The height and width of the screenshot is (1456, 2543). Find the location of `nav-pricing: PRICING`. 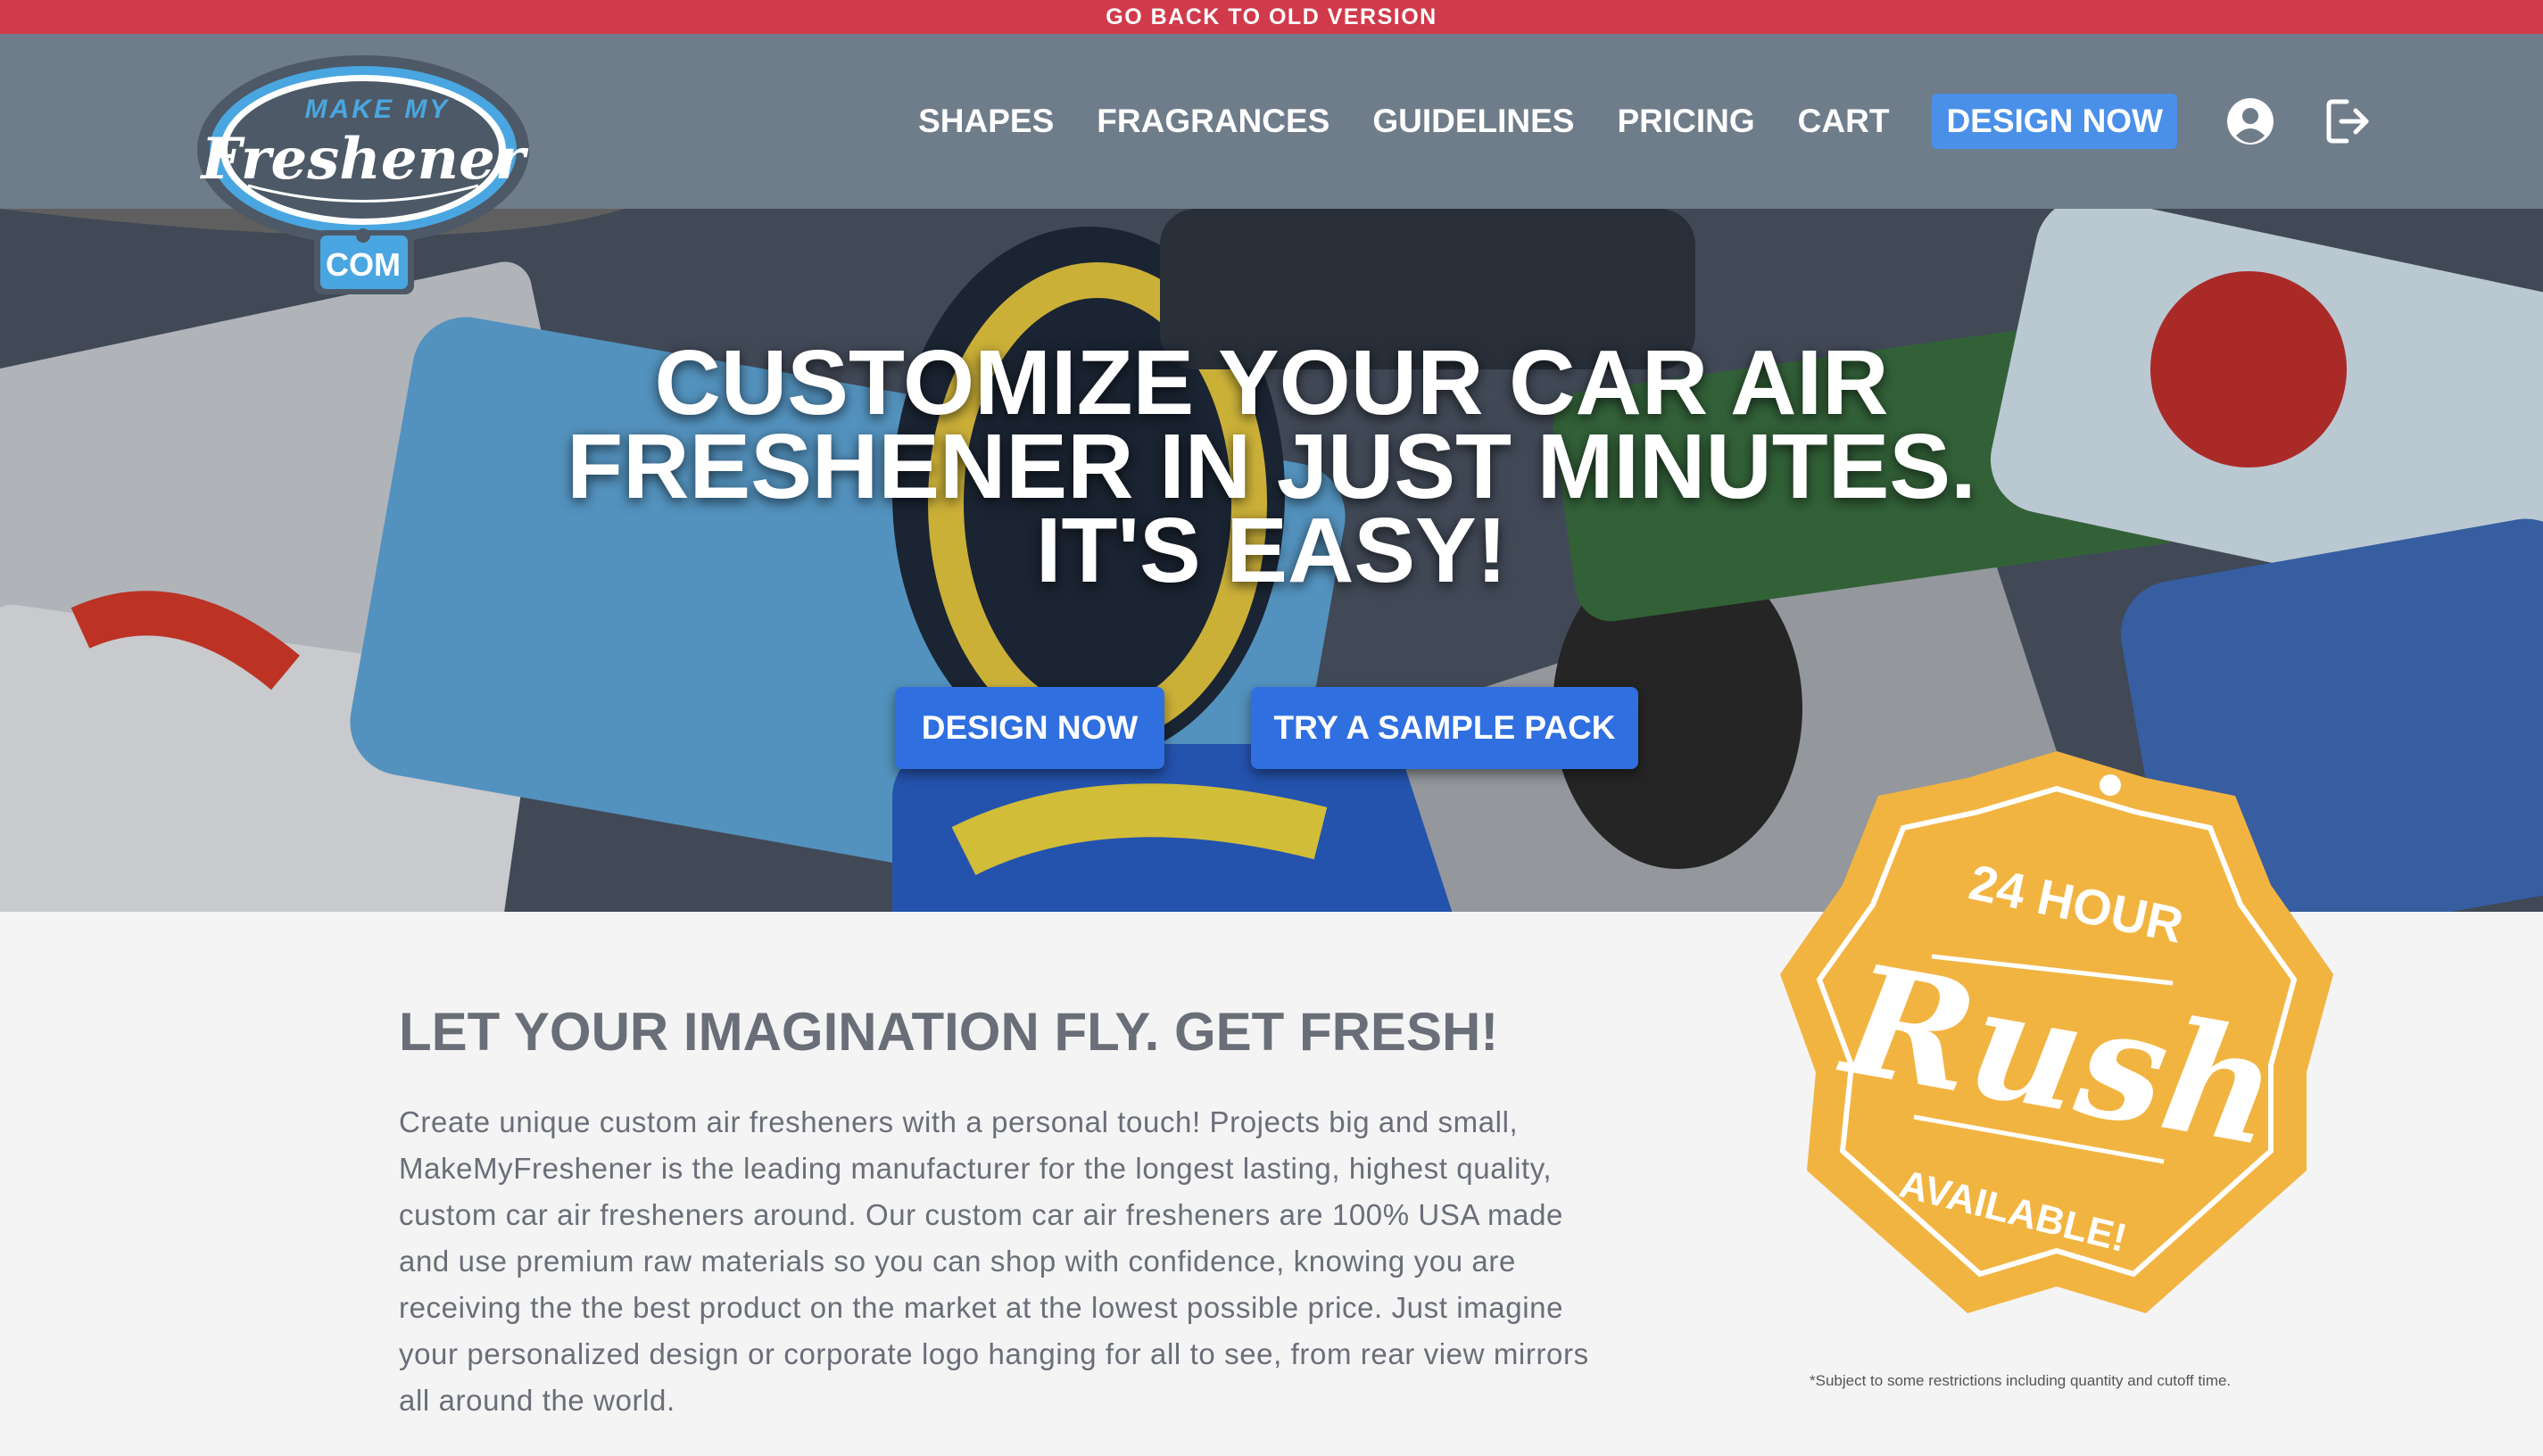

nav-pricing: PRICING is located at coordinates (1685, 122).